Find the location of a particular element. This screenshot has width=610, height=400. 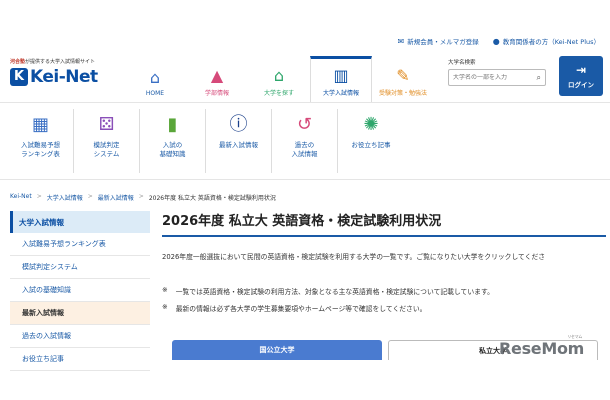

search-box: ⌕ is located at coordinates (497, 77).